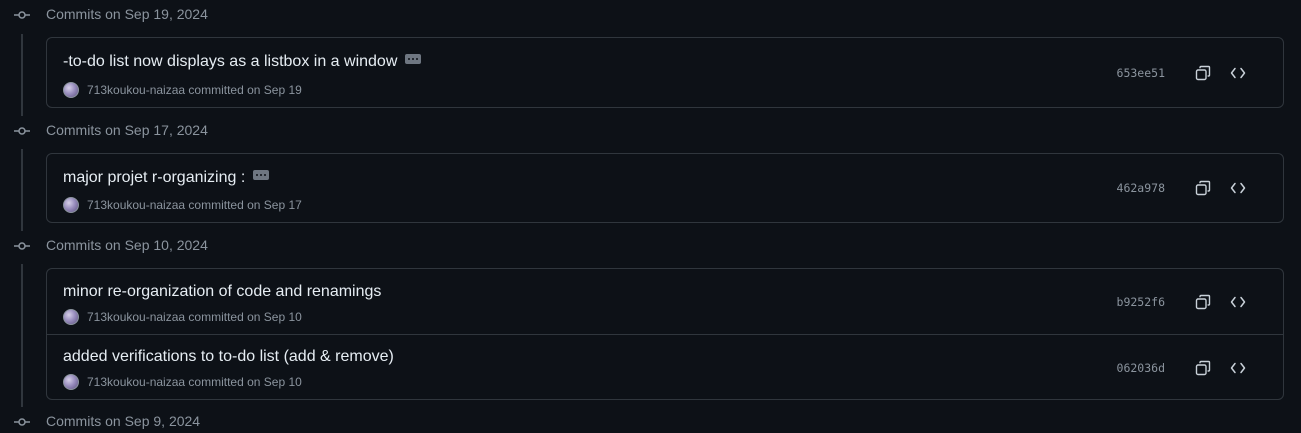 The width and height of the screenshot is (1301, 433). What do you see at coordinates (1141, 302) in the screenshot?
I see `commit-sha-link: b9252f6` at bounding box center [1141, 302].